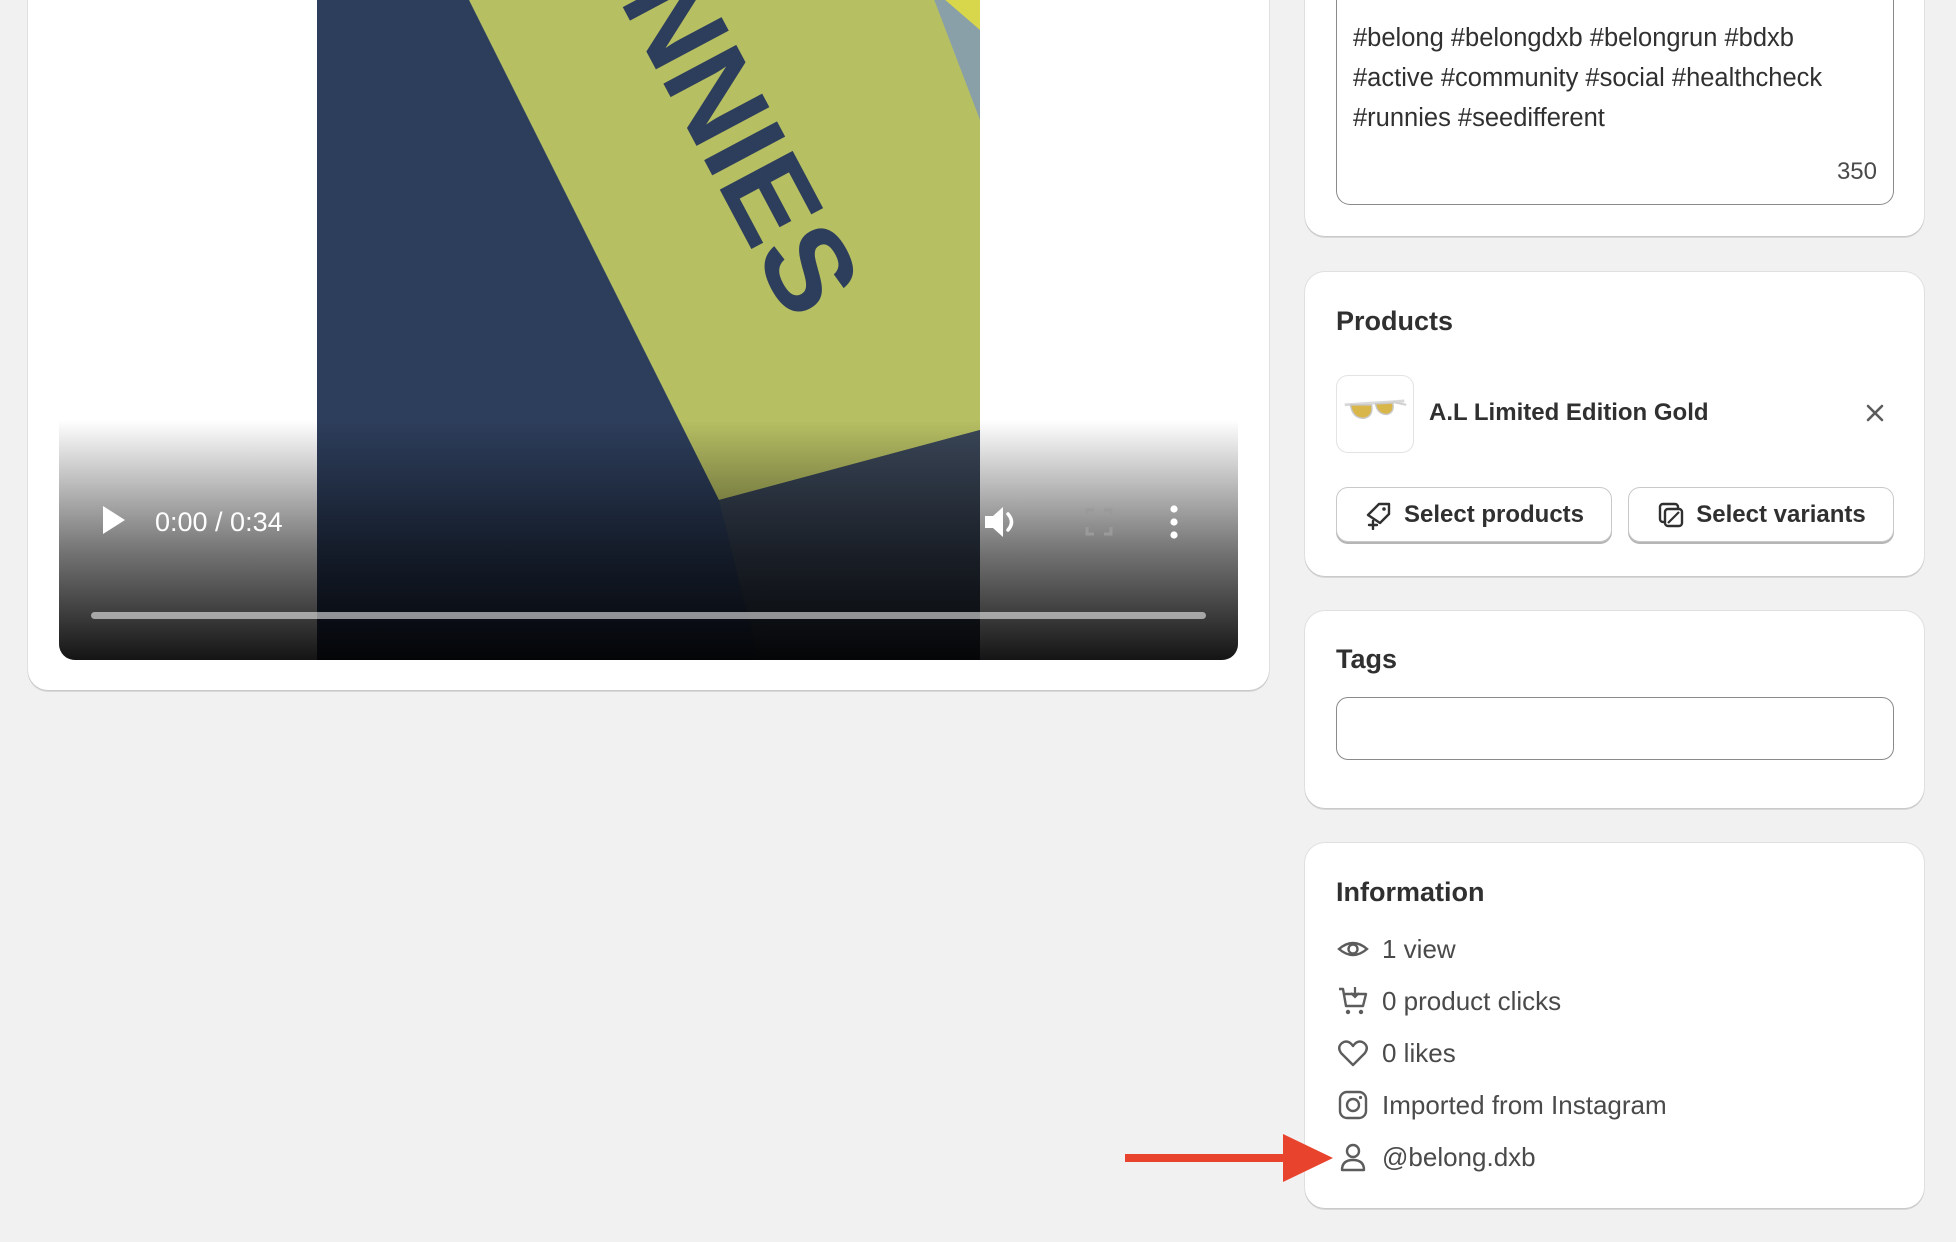  What do you see at coordinates (1353, 1157) in the screenshot?
I see `person-icon` at bounding box center [1353, 1157].